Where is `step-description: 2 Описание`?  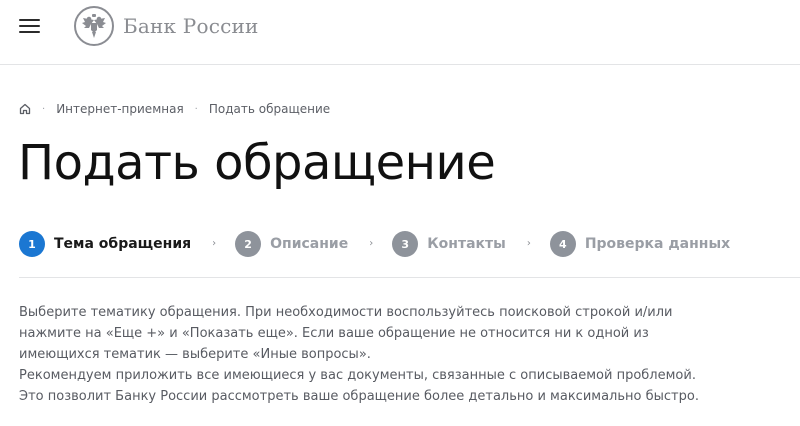 step-description: 2 Описание is located at coordinates (291, 244).